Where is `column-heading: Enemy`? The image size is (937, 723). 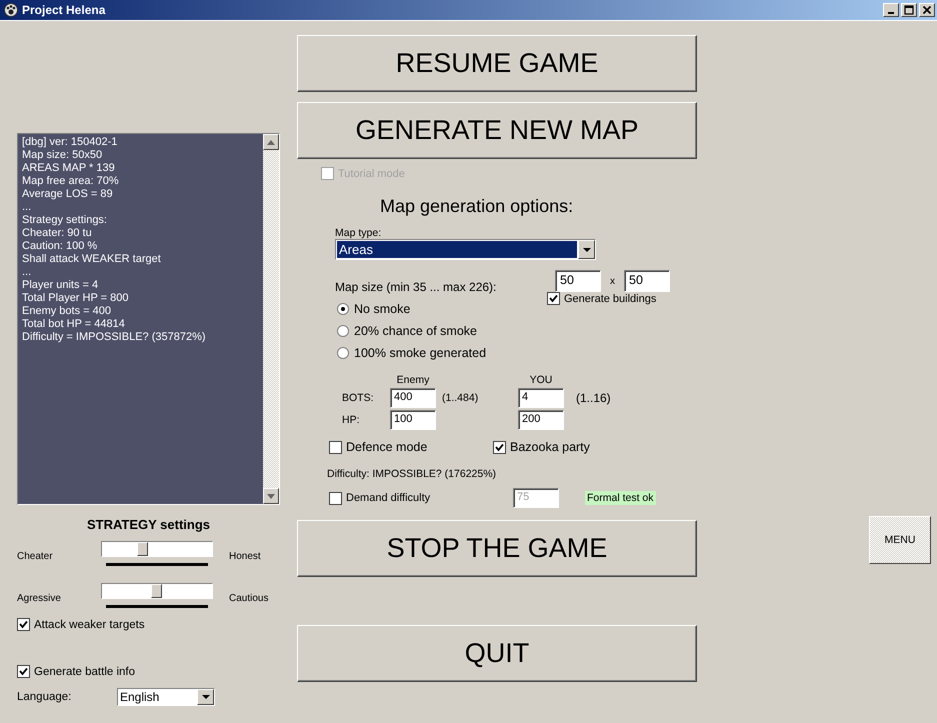 column-heading: Enemy is located at coordinates (413, 380).